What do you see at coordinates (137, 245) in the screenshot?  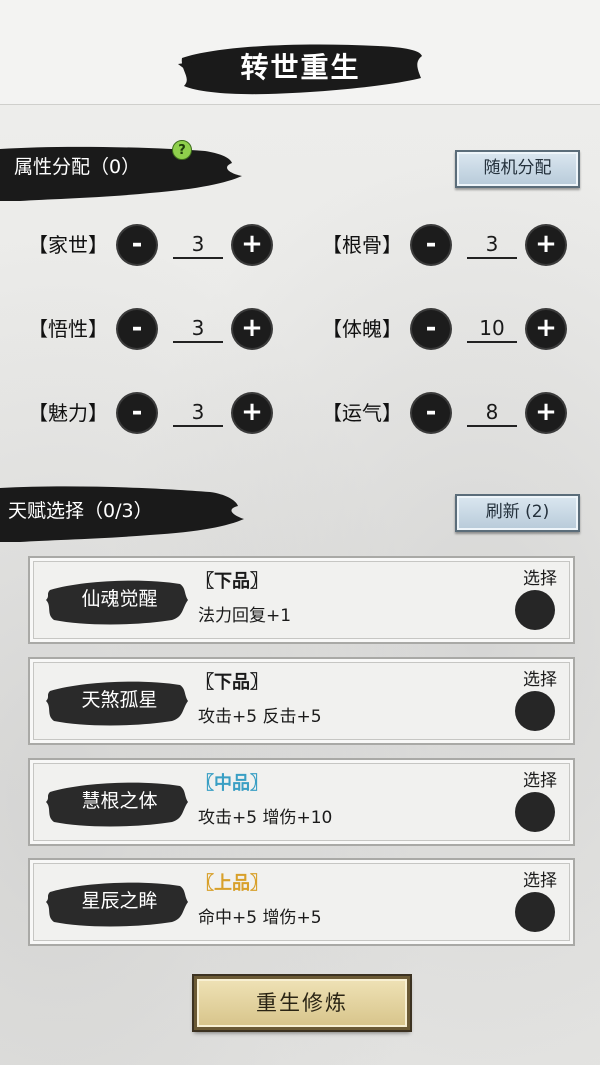 I see `decrease-family-button: -` at bounding box center [137, 245].